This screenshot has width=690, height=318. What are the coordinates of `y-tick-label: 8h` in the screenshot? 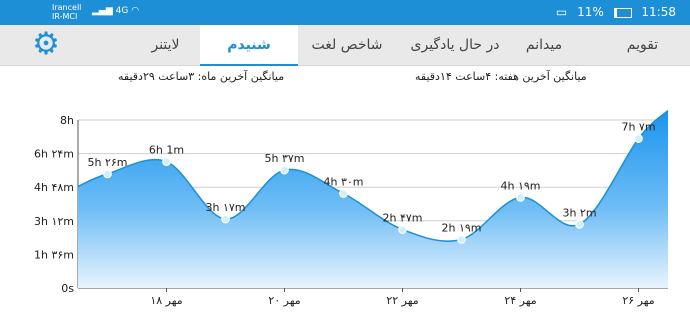 It's located at (67, 120).